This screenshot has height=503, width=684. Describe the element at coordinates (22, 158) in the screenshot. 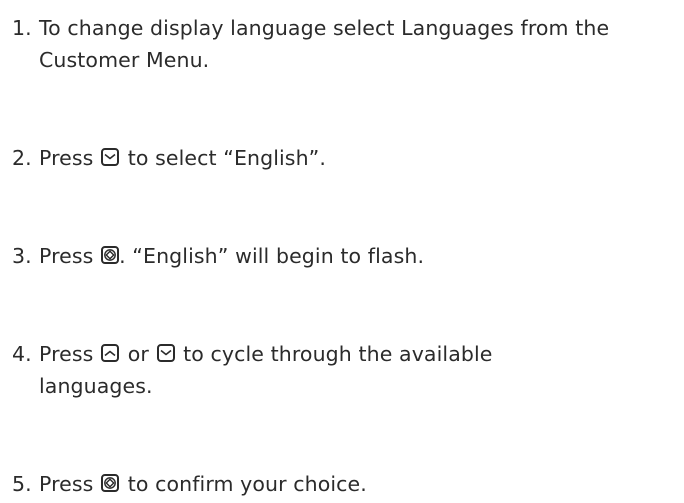

I see `step-number: 2.` at that location.